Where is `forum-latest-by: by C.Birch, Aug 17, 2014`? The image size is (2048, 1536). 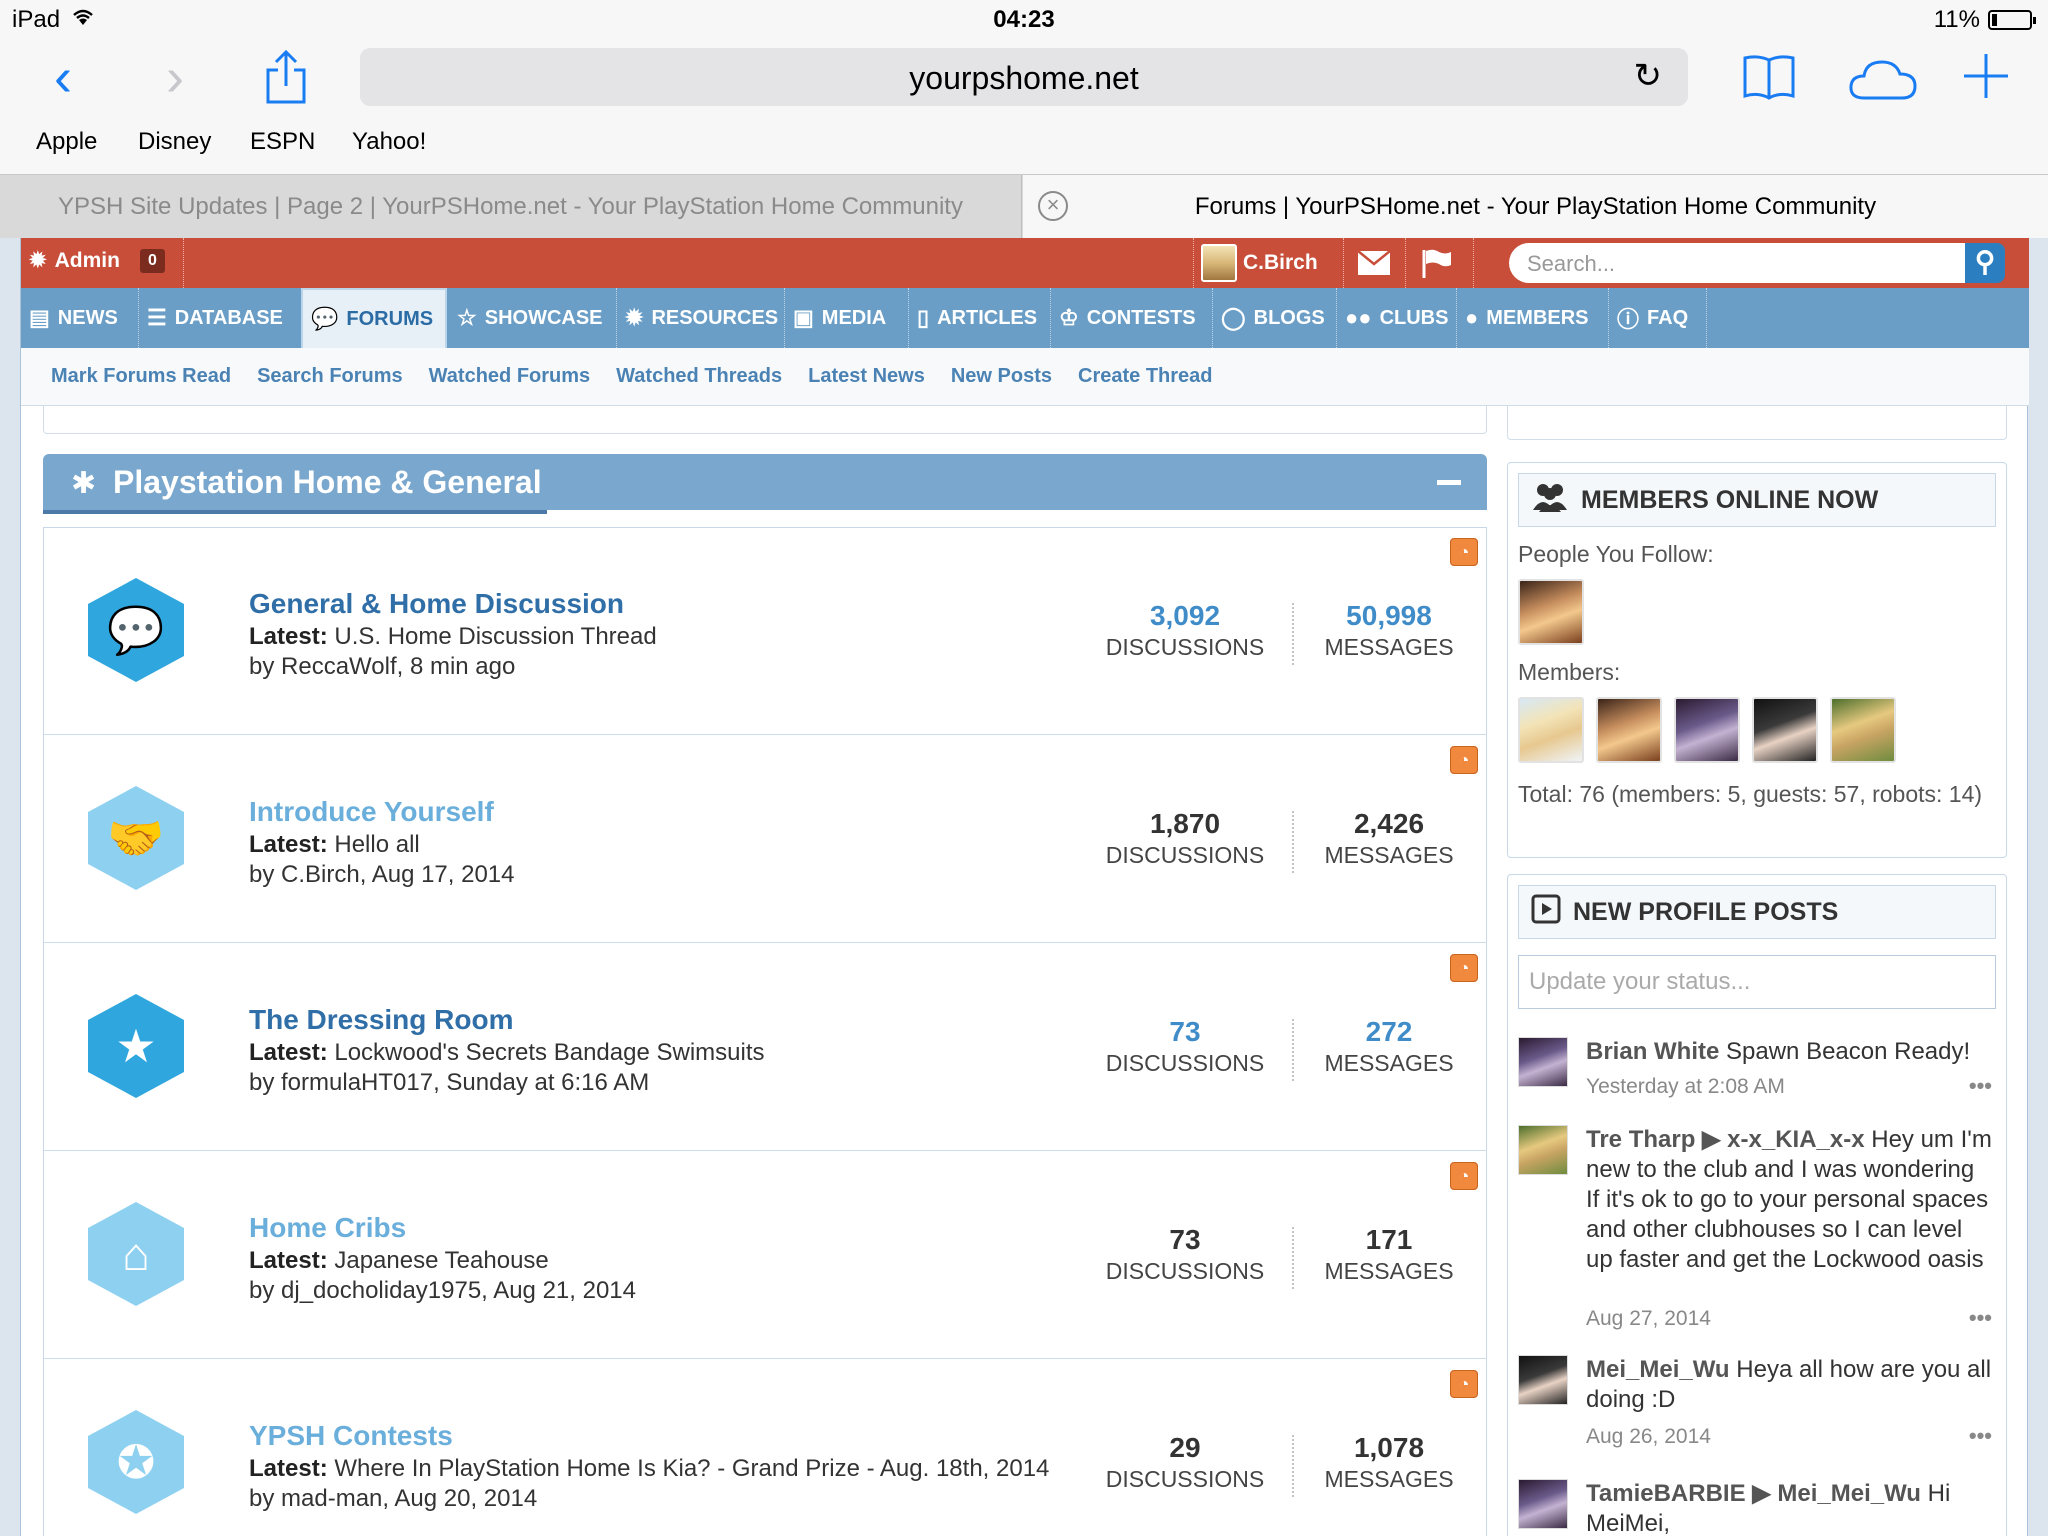 forum-latest-by: by C.Birch, Aug 17, 2014 is located at coordinates (382, 874).